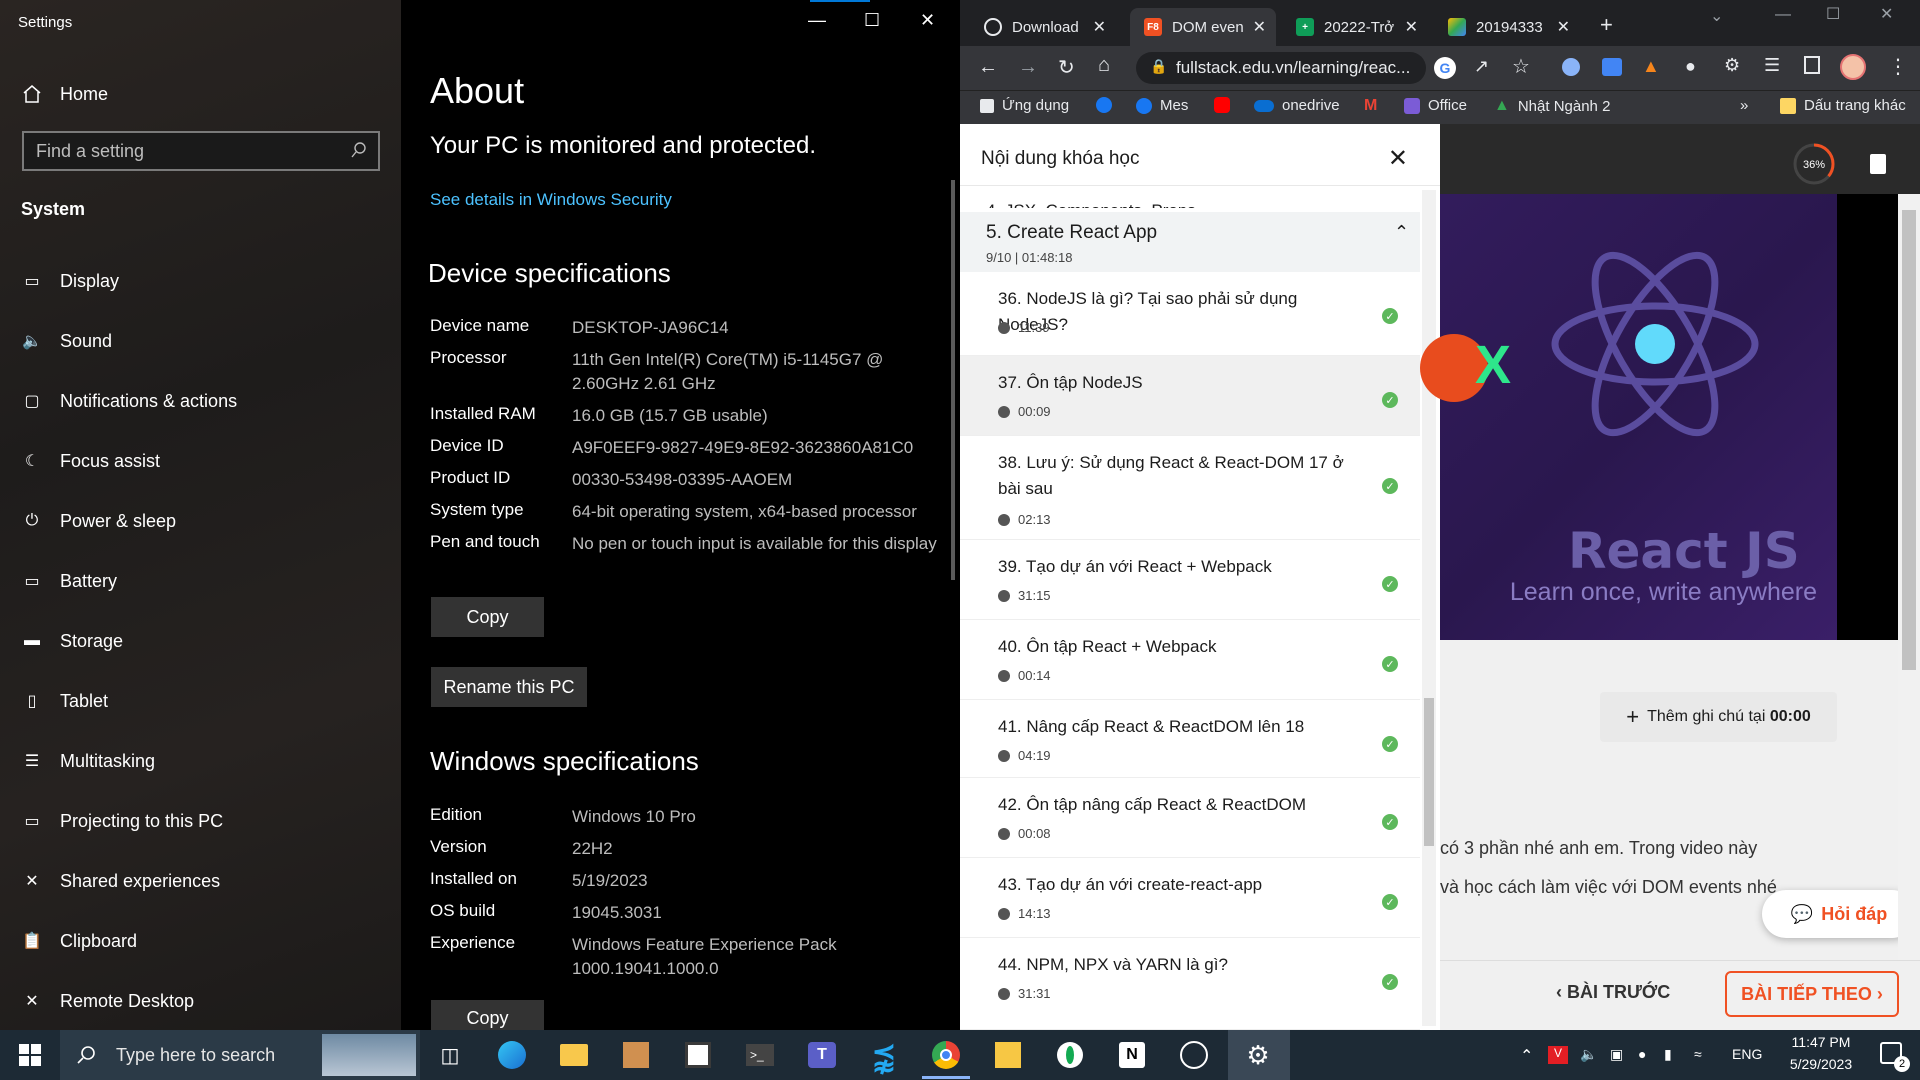  I want to click on add-note-button: + Thêm ghi chú tại 00:00, so click(1718, 717).